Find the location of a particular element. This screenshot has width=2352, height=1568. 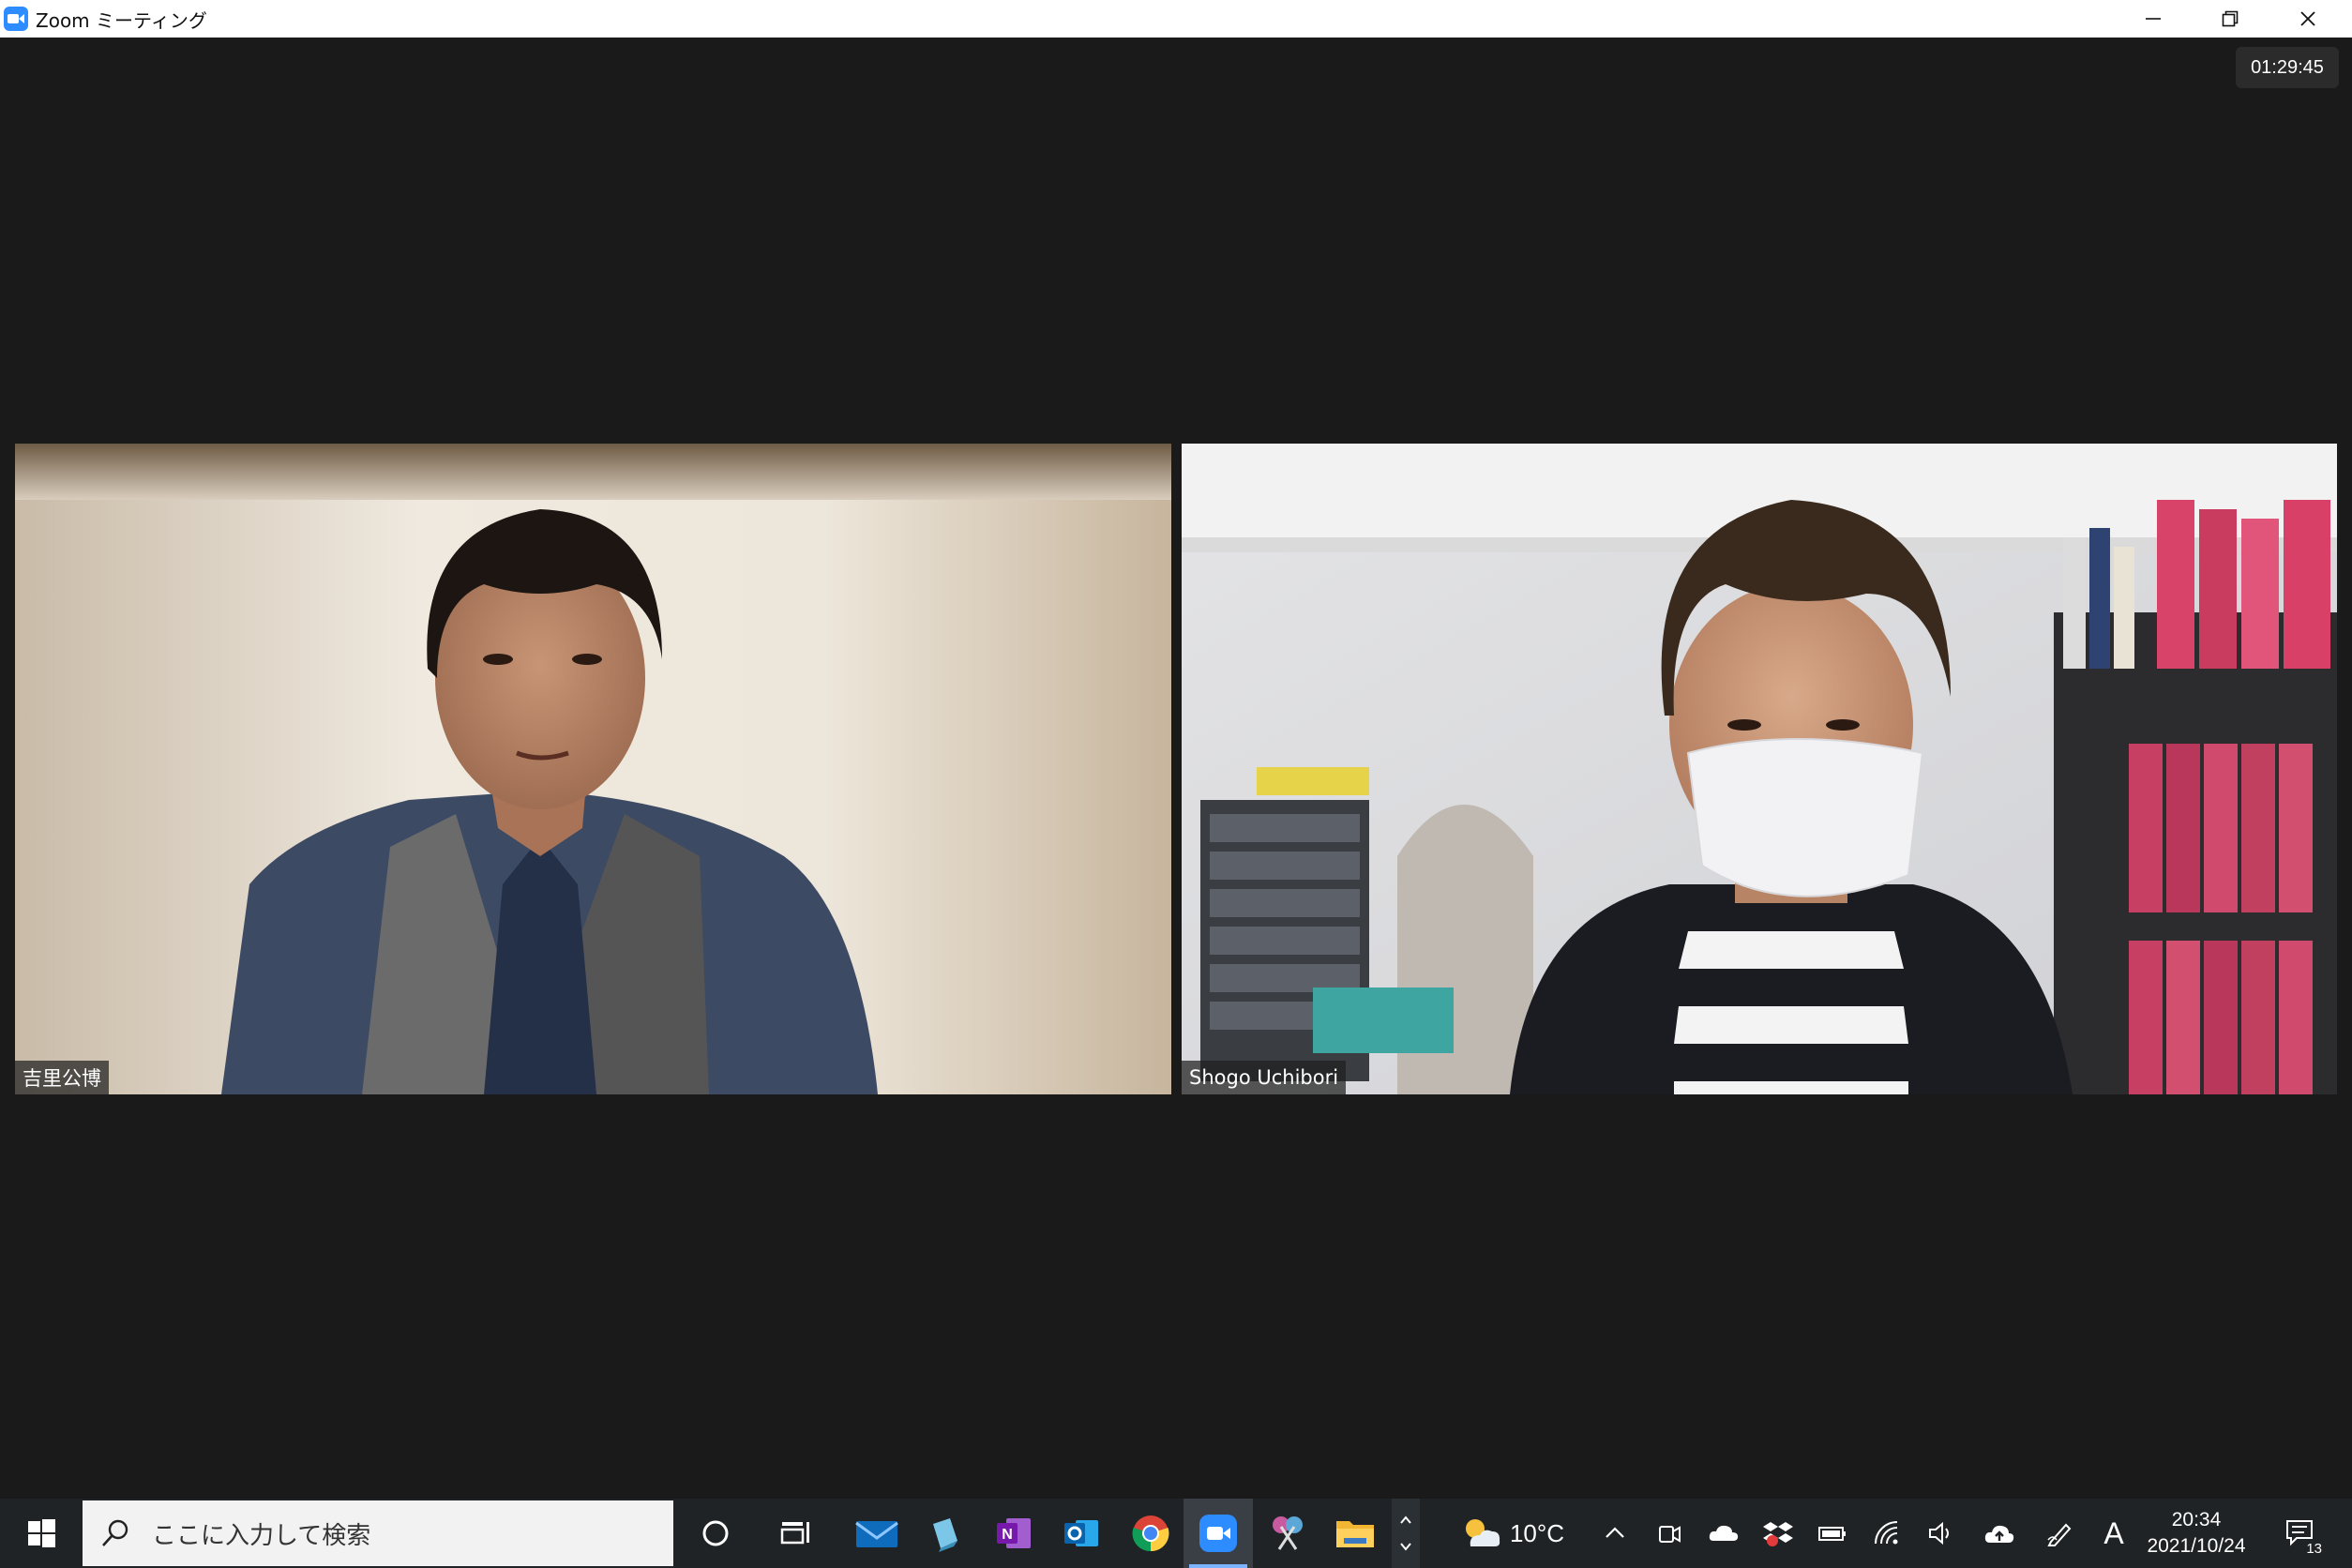

ime-mode-button: A is located at coordinates (2113, 1533).